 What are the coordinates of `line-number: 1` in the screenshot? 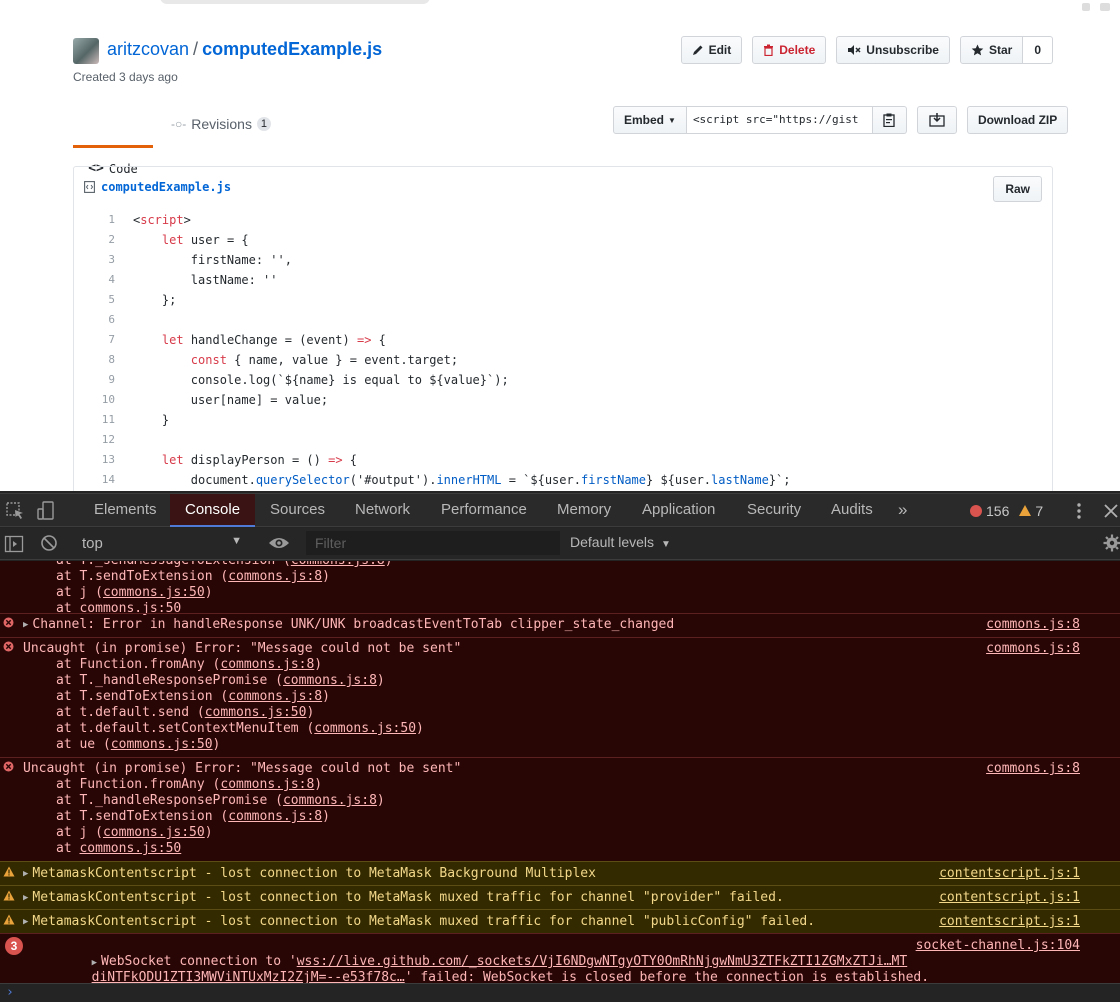 It's located at (94, 220).